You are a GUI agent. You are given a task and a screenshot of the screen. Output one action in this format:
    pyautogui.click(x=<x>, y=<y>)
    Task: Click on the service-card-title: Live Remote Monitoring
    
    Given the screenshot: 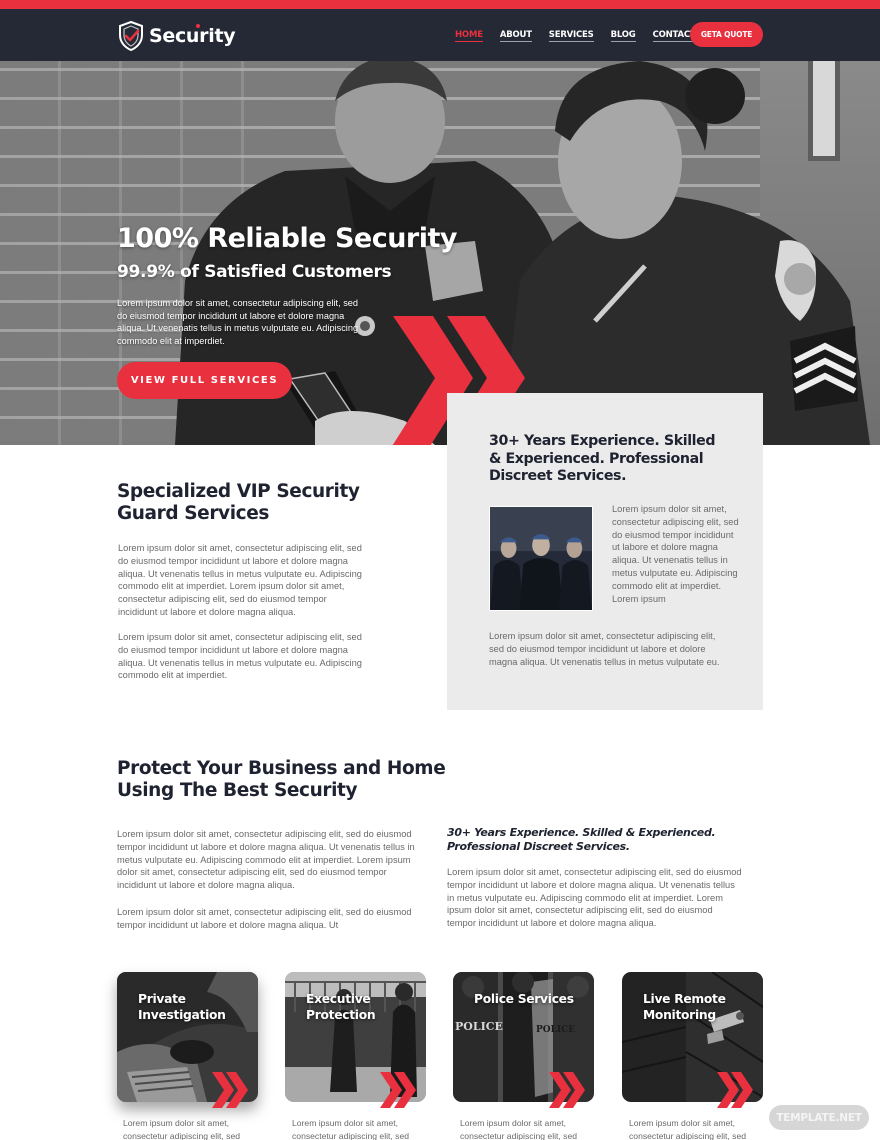 What is the action you would take?
    pyautogui.click(x=684, y=1007)
    